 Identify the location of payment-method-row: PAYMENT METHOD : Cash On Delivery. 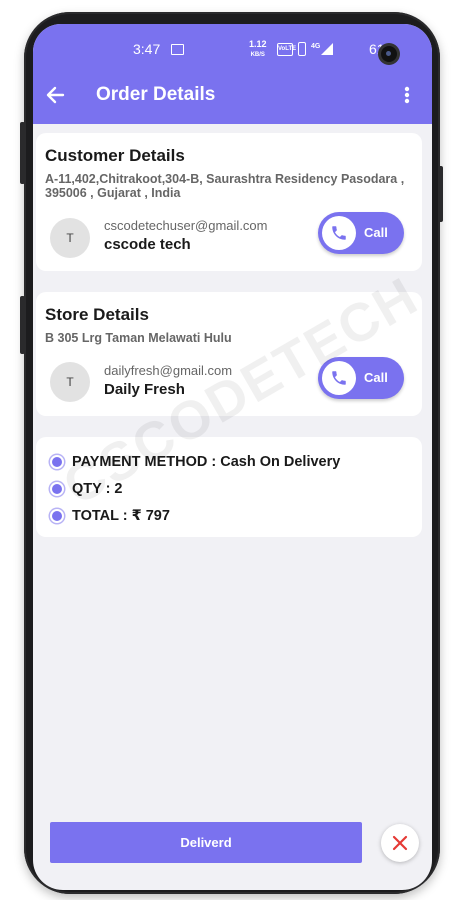
(196, 462).